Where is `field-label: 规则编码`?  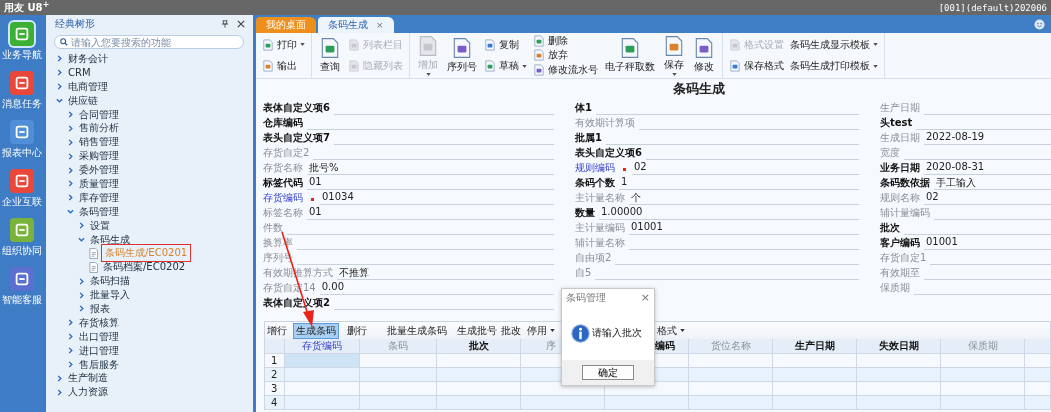
field-label: 规则编码 is located at coordinates (597, 168).